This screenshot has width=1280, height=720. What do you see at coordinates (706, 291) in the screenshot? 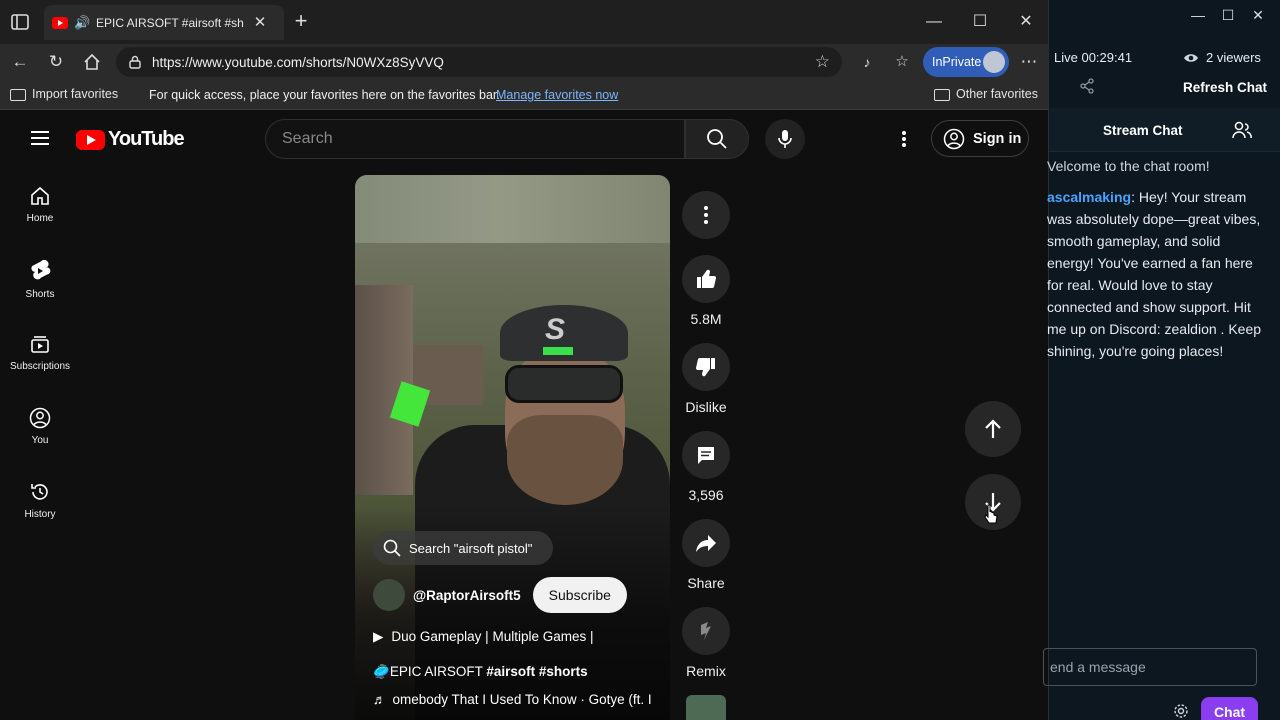
I see `like-button: 5.8M` at bounding box center [706, 291].